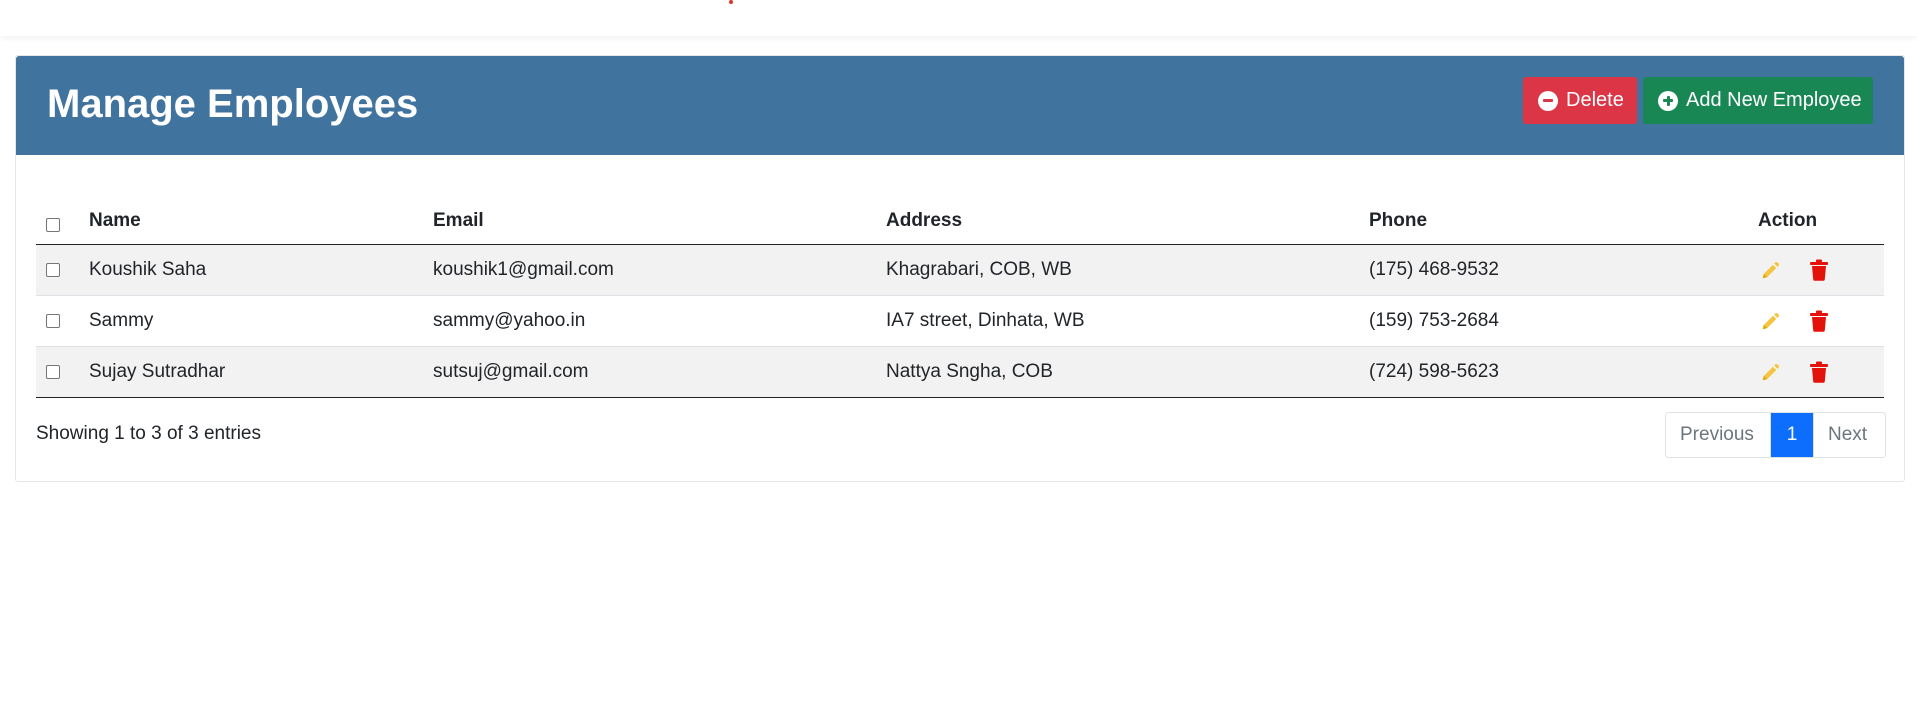  I want to click on cell-email: sammy@yahoo.in, so click(509, 320).